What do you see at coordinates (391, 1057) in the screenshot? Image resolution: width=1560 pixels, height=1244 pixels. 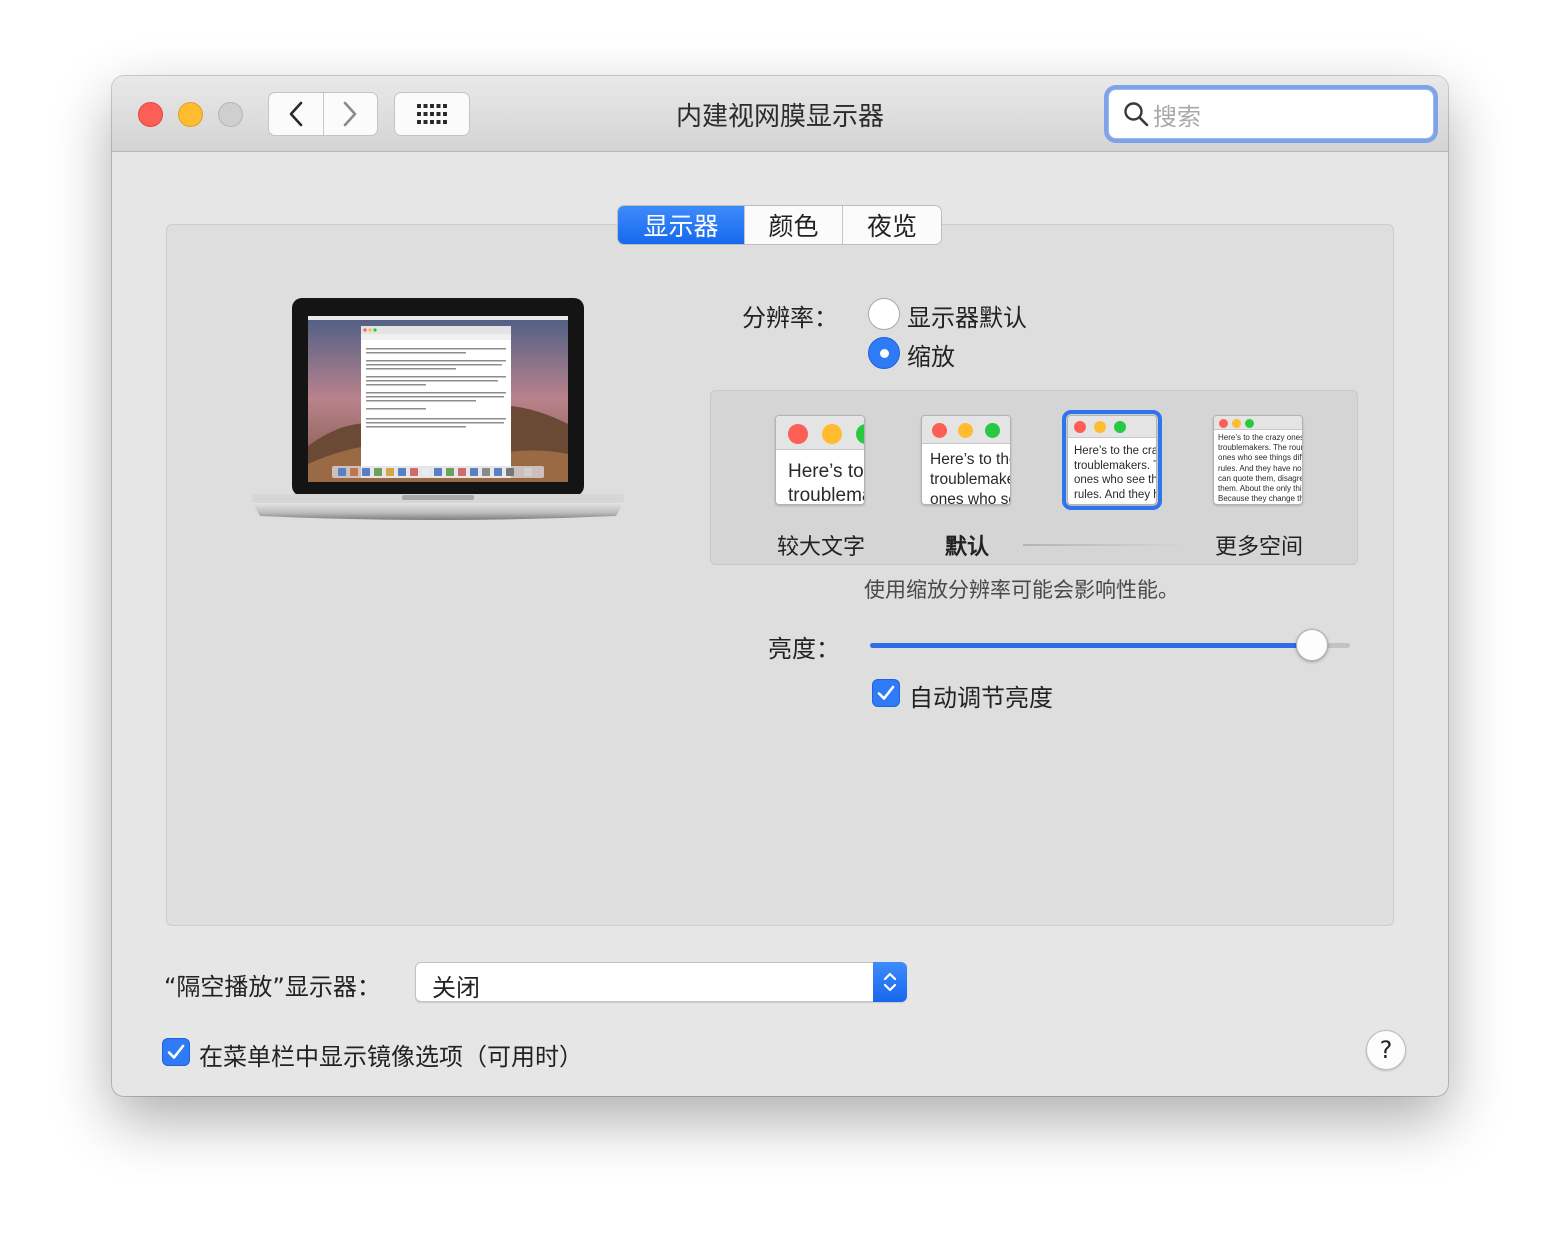 I see `show-mirroring-label: 在菜单栏中显示镜像选项（可用时）` at bounding box center [391, 1057].